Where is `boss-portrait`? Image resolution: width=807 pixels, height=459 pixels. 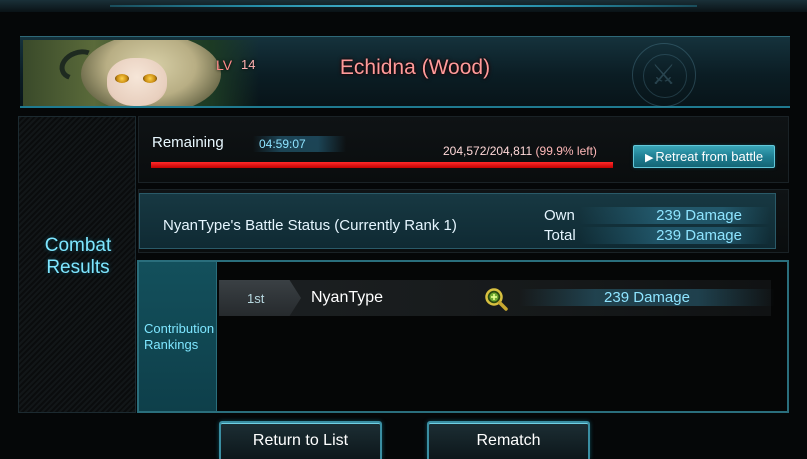 boss-portrait is located at coordinates (141, 73).